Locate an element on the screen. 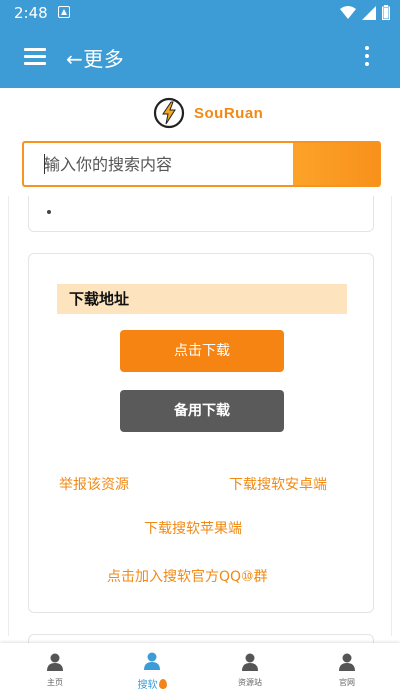  wifi-icon is located at coordinates (348, 12).